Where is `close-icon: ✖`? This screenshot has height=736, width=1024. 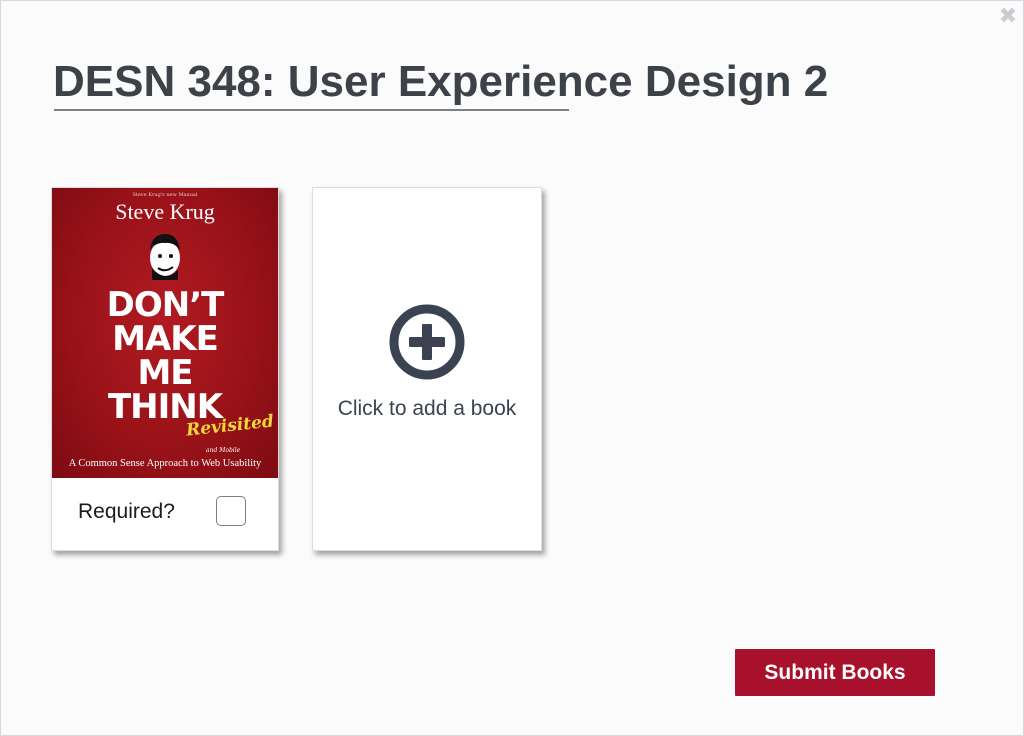
close-icon: ✖ is located at coordinates (1008, 16).